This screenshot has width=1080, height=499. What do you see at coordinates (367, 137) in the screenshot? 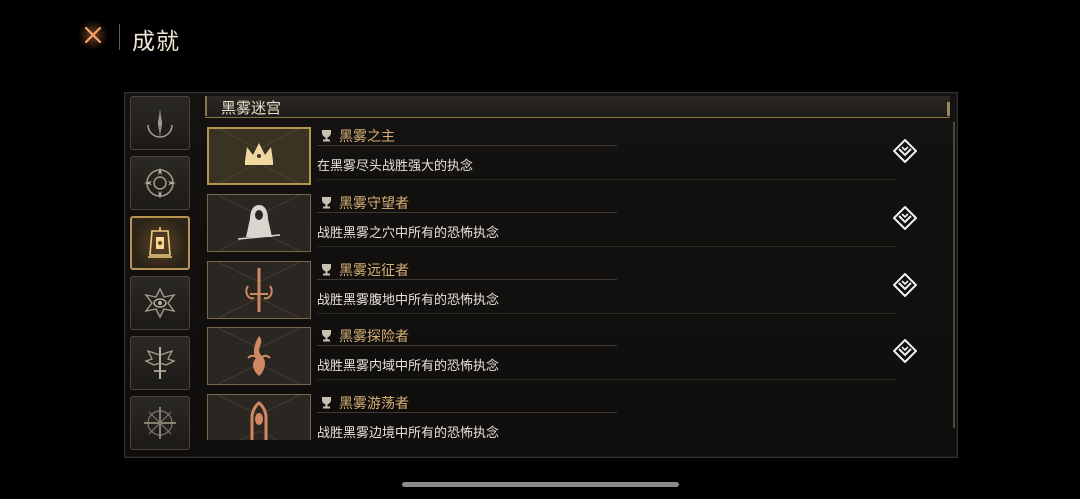
I see `achievement-title: 黑雾之主` at bounding box center [367, 137].